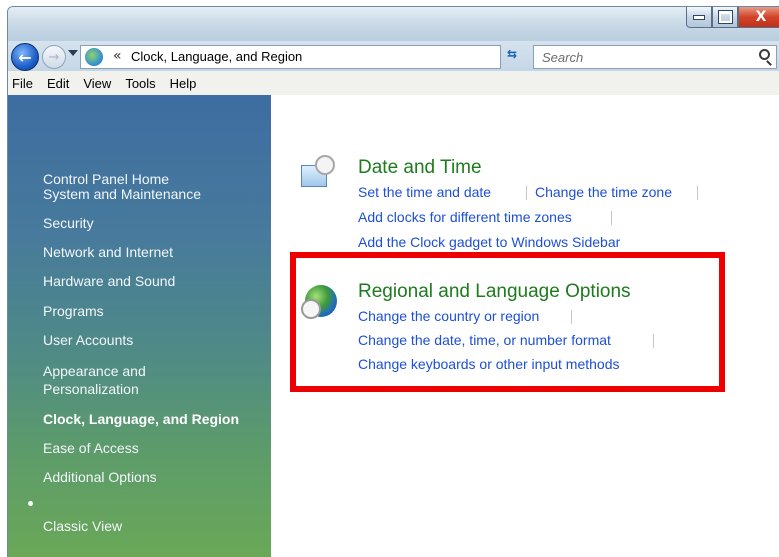 The height and width of the screenshot is (557, 779). I want to click on search-icon, so click(764, 54).